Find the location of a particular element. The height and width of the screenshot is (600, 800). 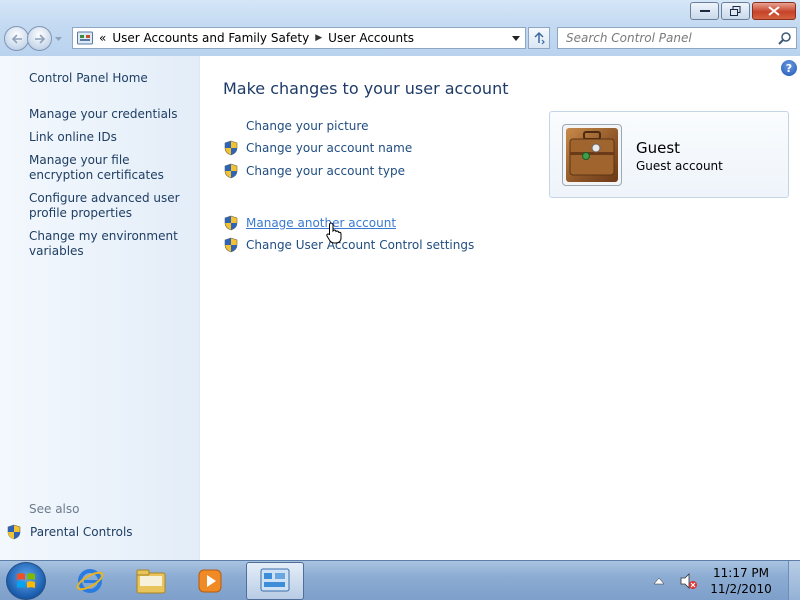

breadcrumb-user-accounts-family-safety: User Accounts and Family Safety is located at coordinates (210, 38).